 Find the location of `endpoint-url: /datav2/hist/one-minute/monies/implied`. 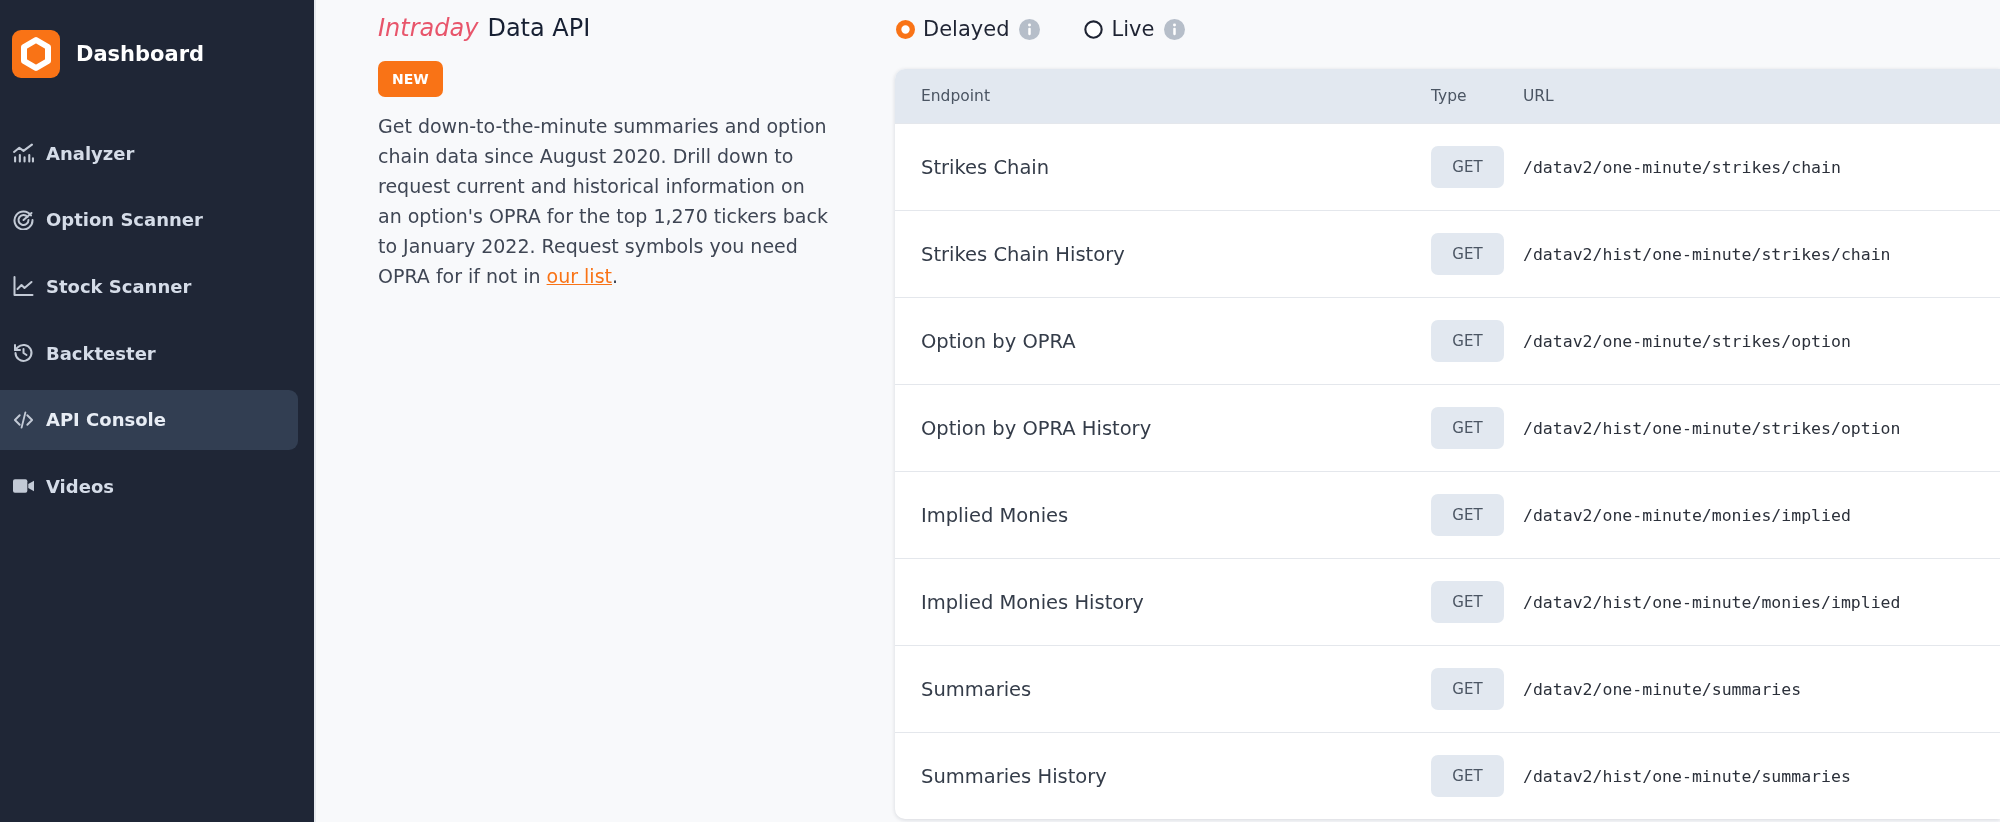

endpoint-url: /datav2/hist/one-minute/monies/implied is located at coordinates (1712, 602).